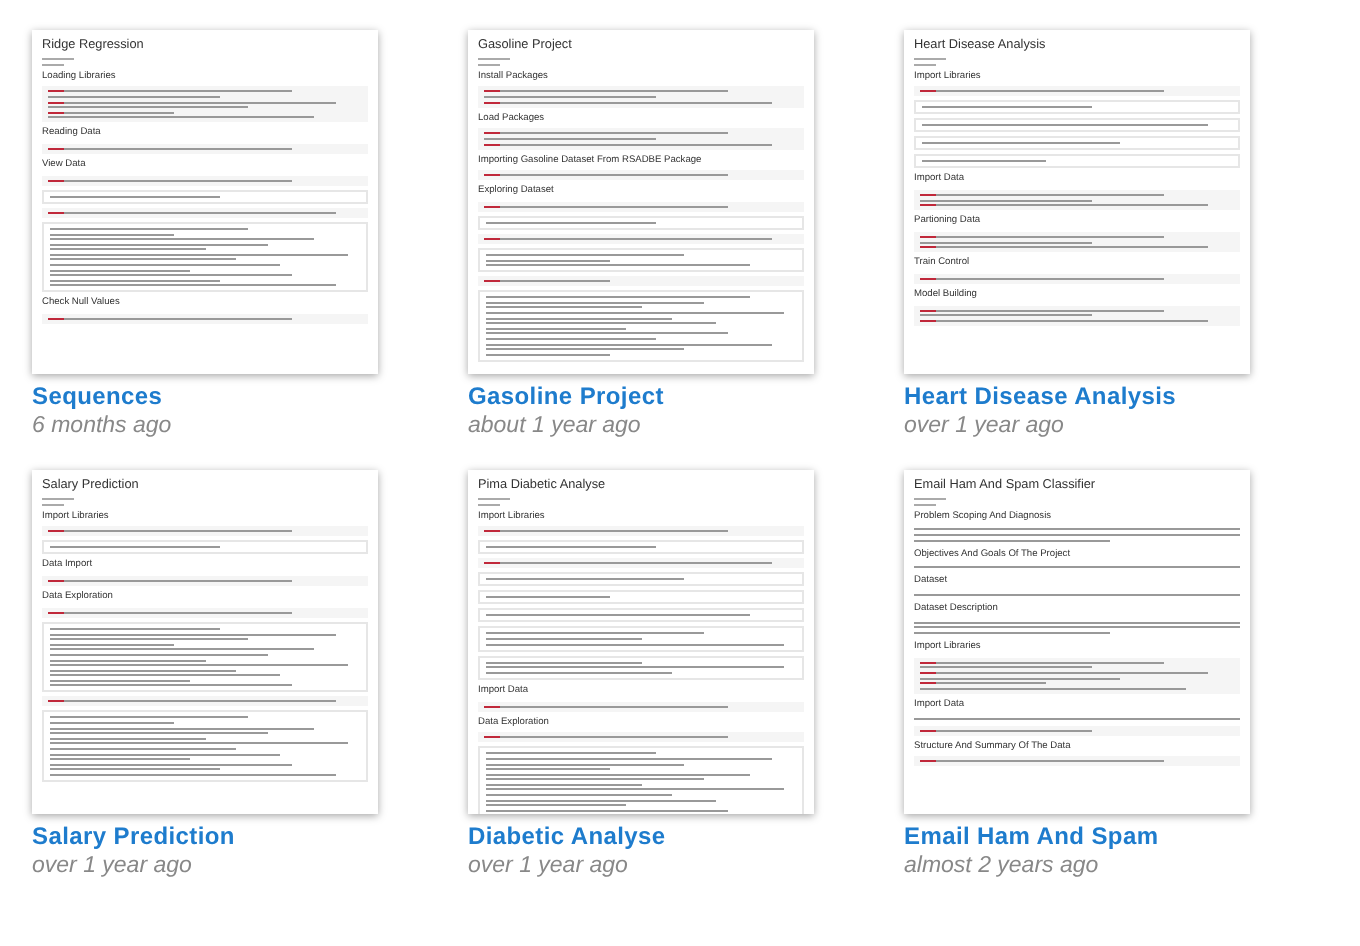 This screenshot has width=1360, height=946. I want to click on project-title-link: Diabetic Analyse, so click(567, 837).